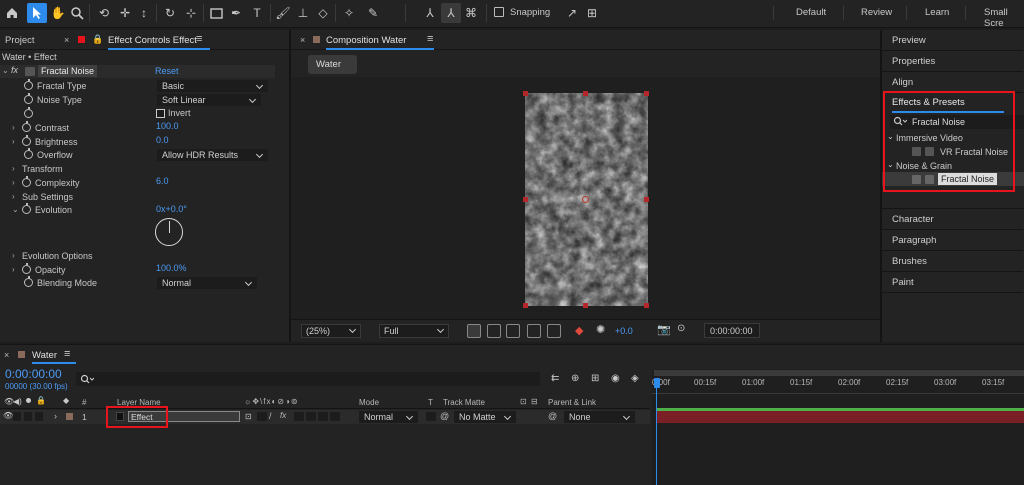  Describe the element at coordinates (257, 13) in the screenshot. I see `type-tool-icon: T` at that location.